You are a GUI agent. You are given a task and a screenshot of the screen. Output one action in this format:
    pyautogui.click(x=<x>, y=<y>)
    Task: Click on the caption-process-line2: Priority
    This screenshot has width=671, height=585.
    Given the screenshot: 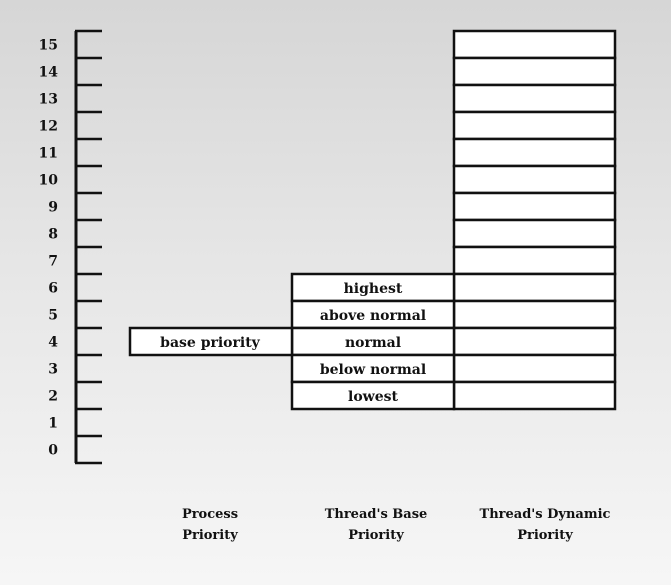 What is the action you would take?
    pyautogui.click(x=210, y=535)
    